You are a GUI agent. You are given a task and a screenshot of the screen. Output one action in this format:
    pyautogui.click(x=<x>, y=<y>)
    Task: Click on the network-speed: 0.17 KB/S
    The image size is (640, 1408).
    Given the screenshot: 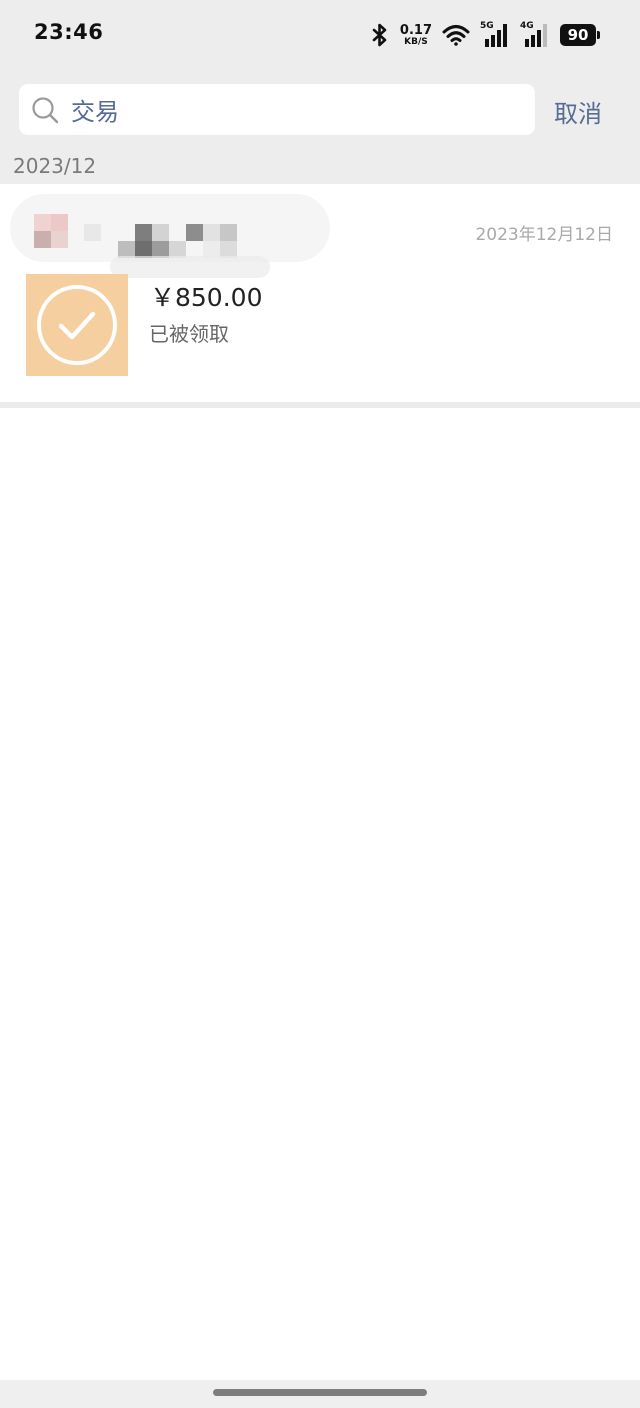 What is the action you would take?
    pyautogui.click(x=416, y=35)
    